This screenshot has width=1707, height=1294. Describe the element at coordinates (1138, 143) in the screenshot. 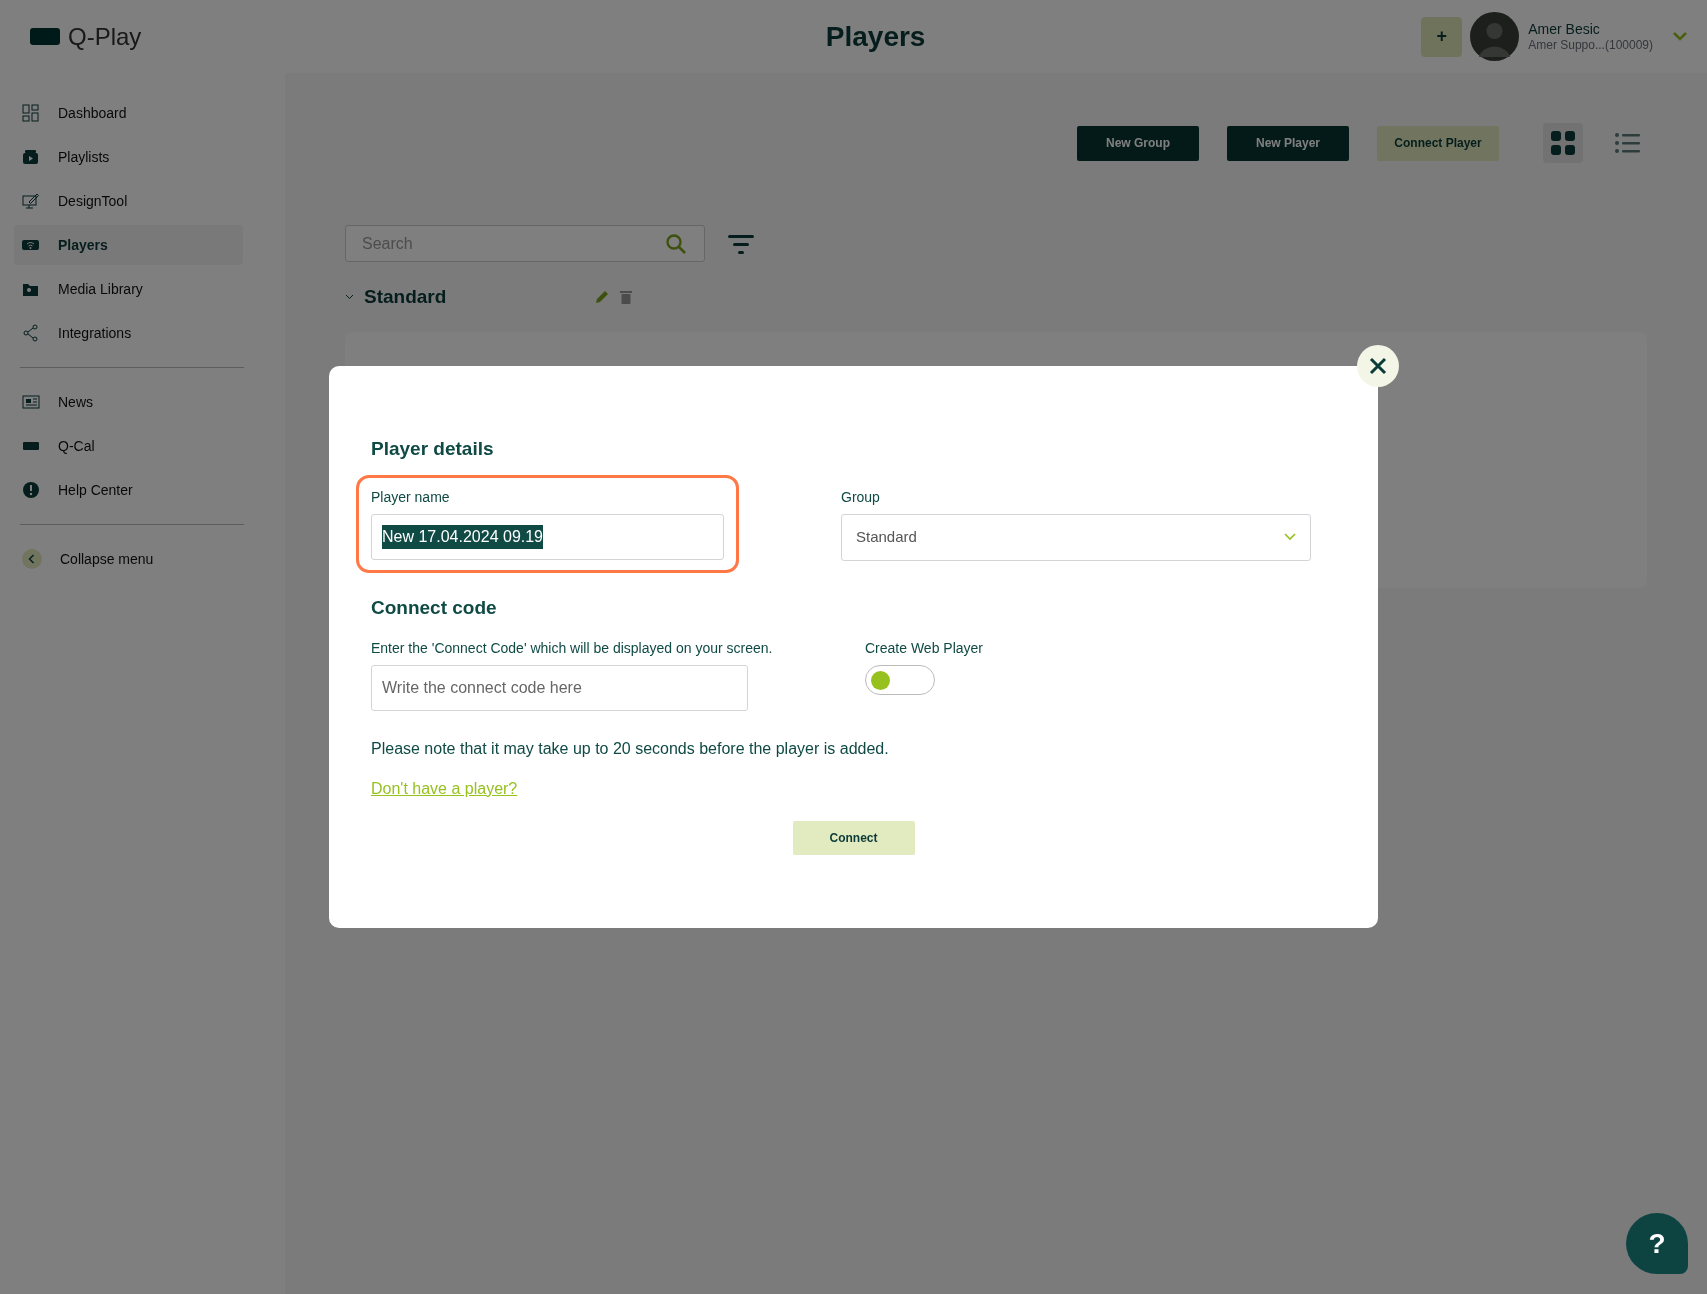

I see `toolbar-button: New Group` at that location.